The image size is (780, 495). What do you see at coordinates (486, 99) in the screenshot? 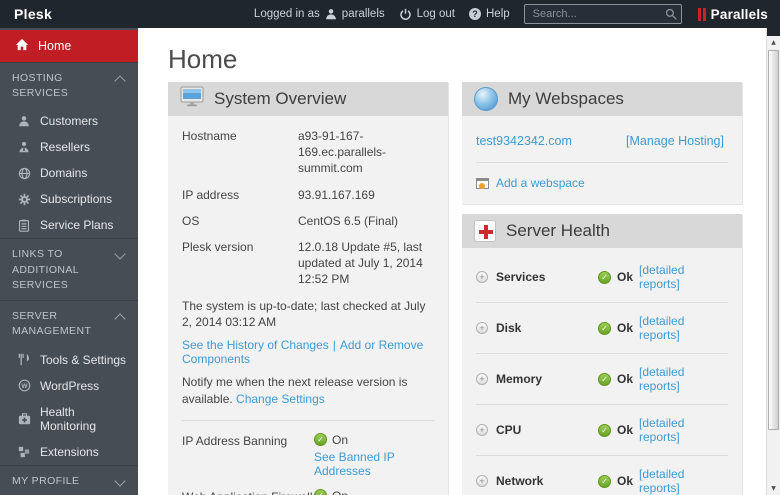
I see `webspaces-globe-icon` at bounding box center [486, 99].